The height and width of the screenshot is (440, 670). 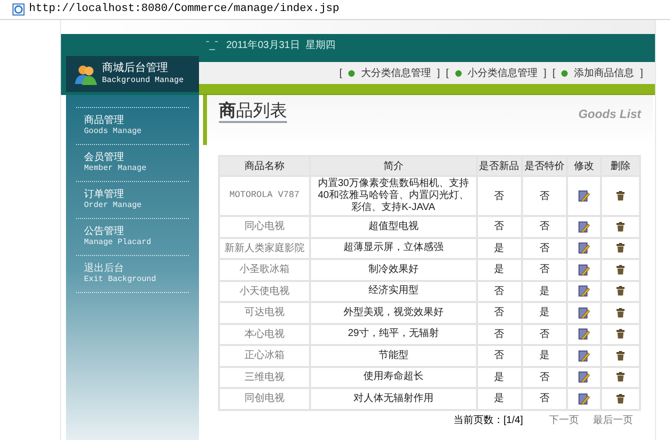 What do you see at coordinates (113, 206) in the screenshot?
I see `sidebar-subtitle: Order Manage` at bounding box center [113, 206].